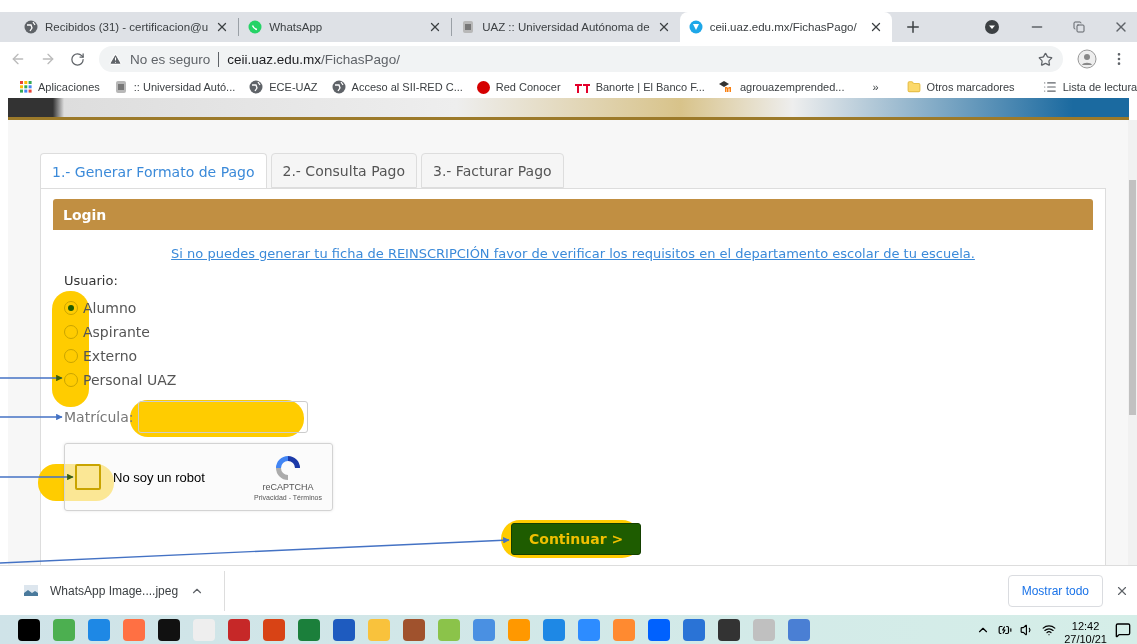 The width and height of the screenshot is (1137, 644). What do you see at coordinates (875, 87) in the screenshot?
I see `more-bookmarks: »` at bounding box center [875, 87].